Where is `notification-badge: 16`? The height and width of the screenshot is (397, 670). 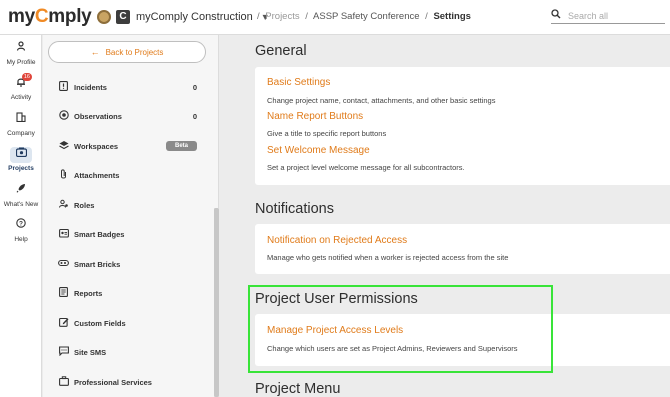
notification-badge: 16 is located at coordinates (26, 77).